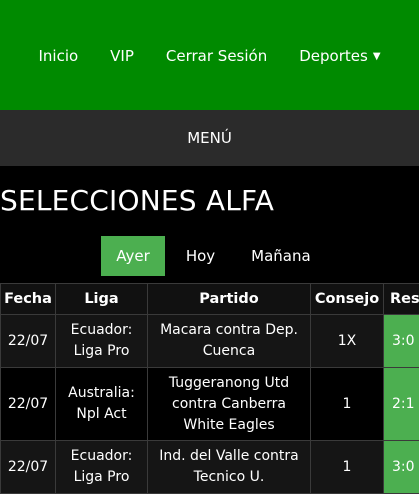 The image size is (419, 494). Describe the element at coordinates (122, 56) in the screenshot. I see `nav-link-vip: VIP` at that location.